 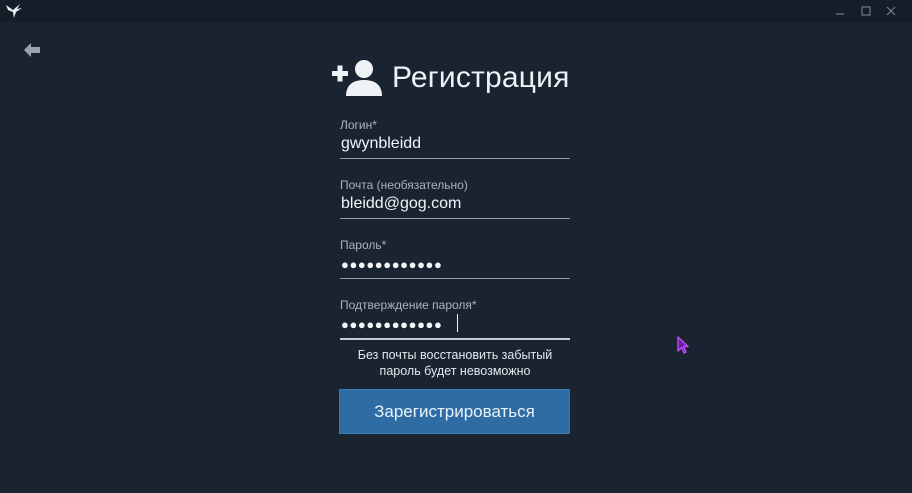 I want to click on bird-icon, so click(x=14, y=11).